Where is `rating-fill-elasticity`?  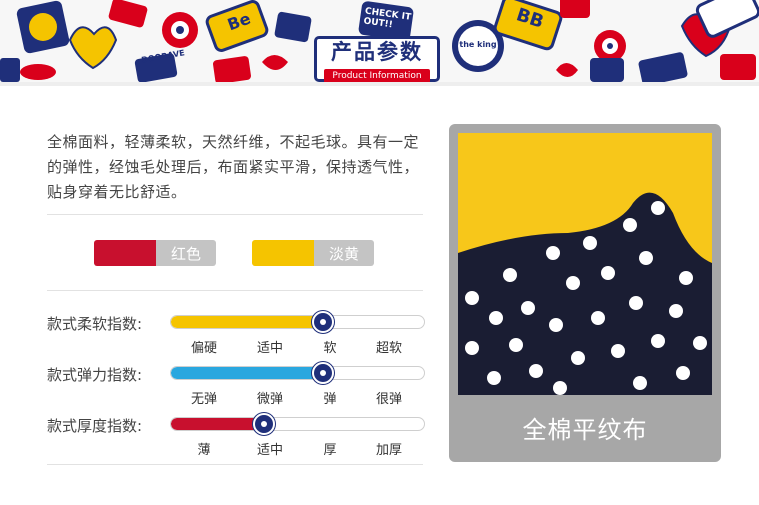
rating-fill-elasticity is located at coordinates (247, 373).